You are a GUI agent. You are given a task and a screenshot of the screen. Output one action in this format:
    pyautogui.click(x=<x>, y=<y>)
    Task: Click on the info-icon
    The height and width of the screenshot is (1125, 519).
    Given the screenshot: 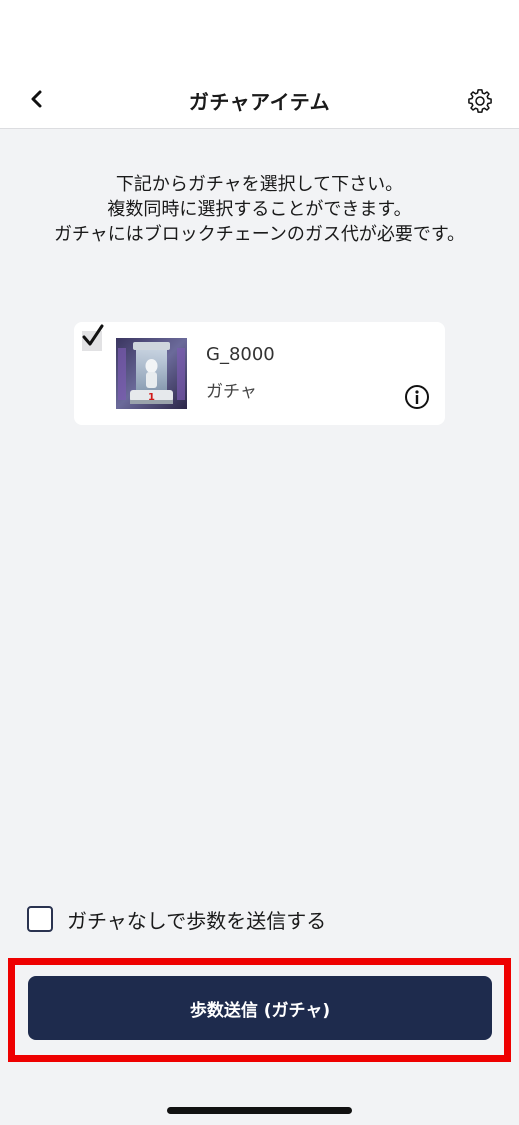 What is the action you would take?
    pyautogui.click(x=417, y=397)
    